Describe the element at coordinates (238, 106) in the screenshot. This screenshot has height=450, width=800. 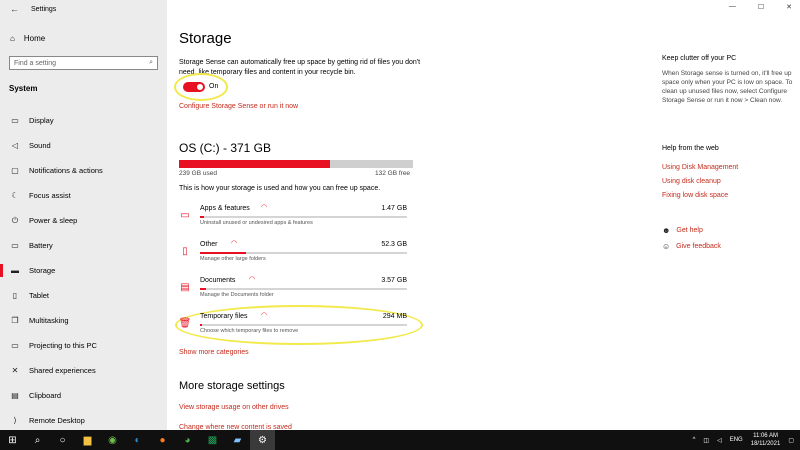
I see `configure-storage-sense-link: Configure Storage Sense or run it now` at that location.